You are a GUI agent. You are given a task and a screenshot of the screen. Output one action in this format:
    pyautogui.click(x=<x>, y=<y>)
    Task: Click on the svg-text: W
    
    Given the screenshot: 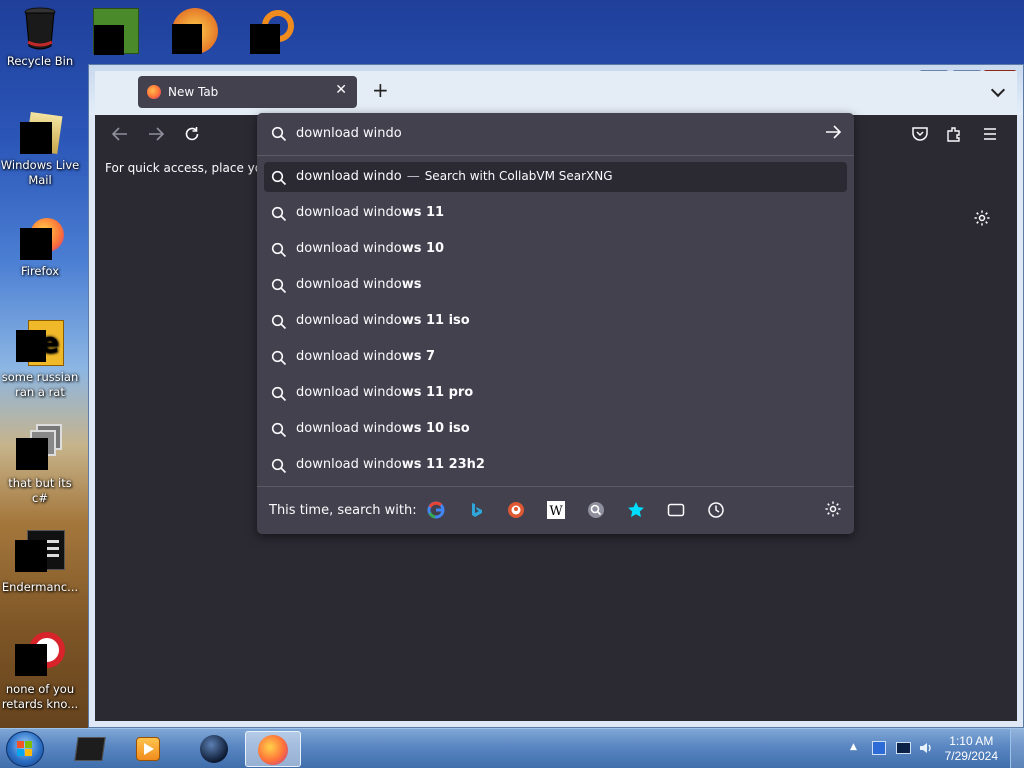 What is the action you would take?
    pyautogui.click(x=556, y=511)
    